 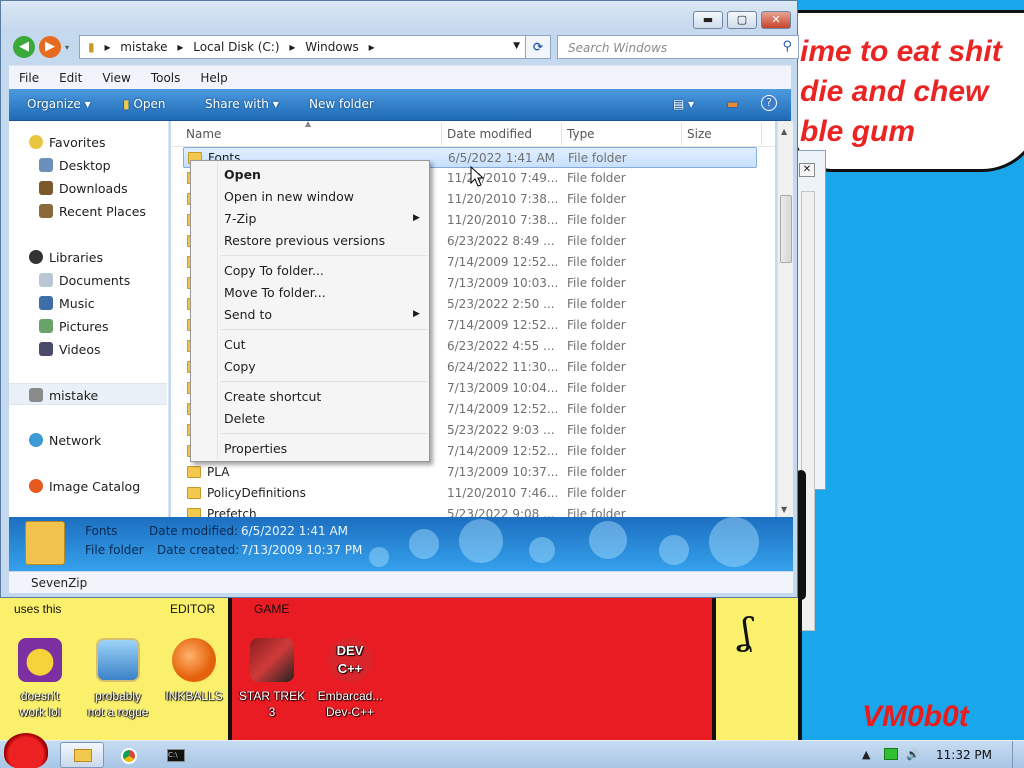 I want to click on desktop-icon-rogue: probably not a rogue, so click(x=118, y=679).